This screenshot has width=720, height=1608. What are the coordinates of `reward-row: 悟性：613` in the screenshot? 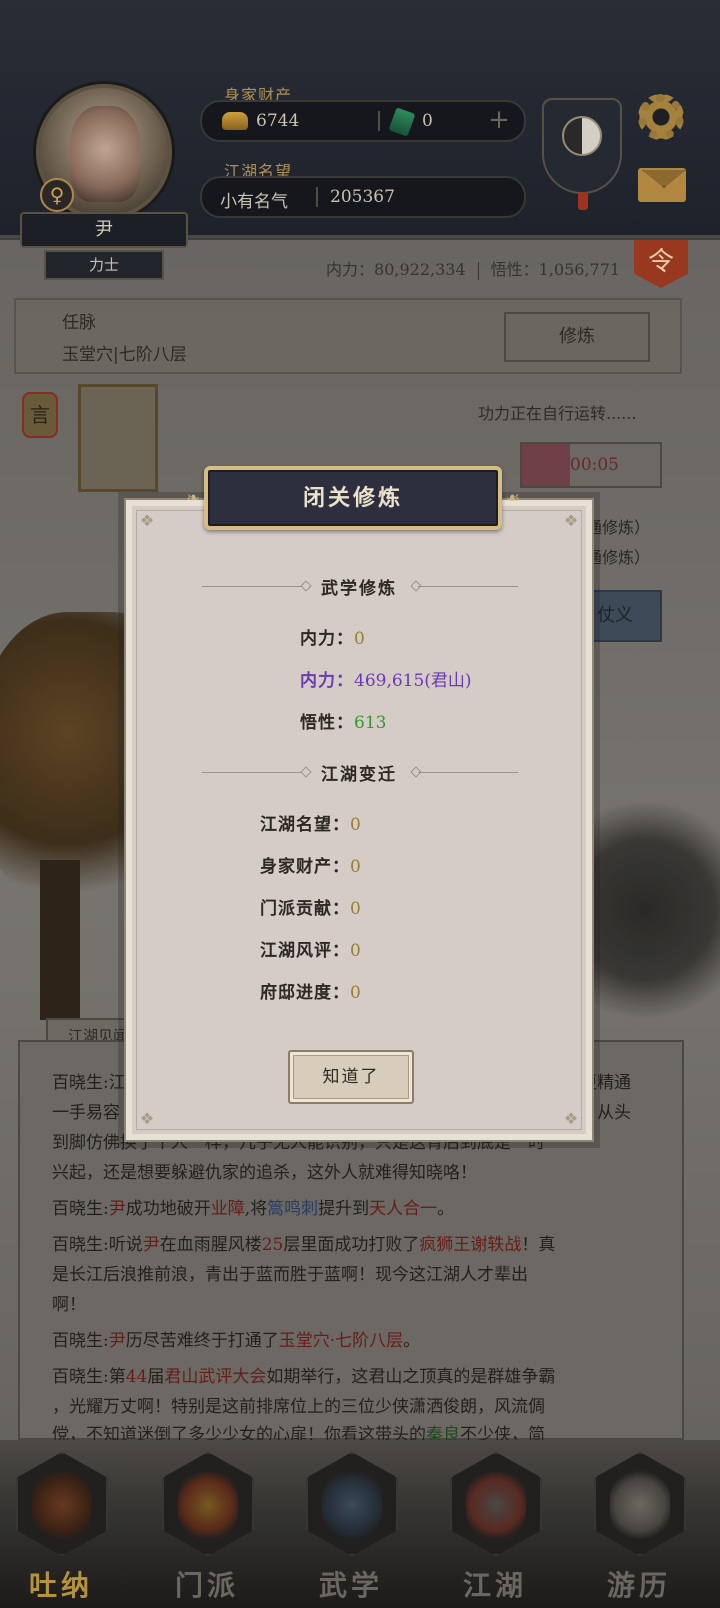 It's located at (343, 720).